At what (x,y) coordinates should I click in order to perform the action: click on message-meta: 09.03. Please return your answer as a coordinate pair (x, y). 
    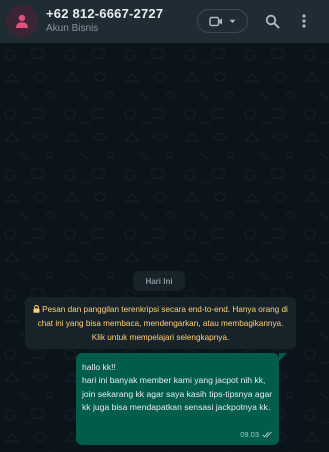
    Looking at the image, I should click on (256, 434).